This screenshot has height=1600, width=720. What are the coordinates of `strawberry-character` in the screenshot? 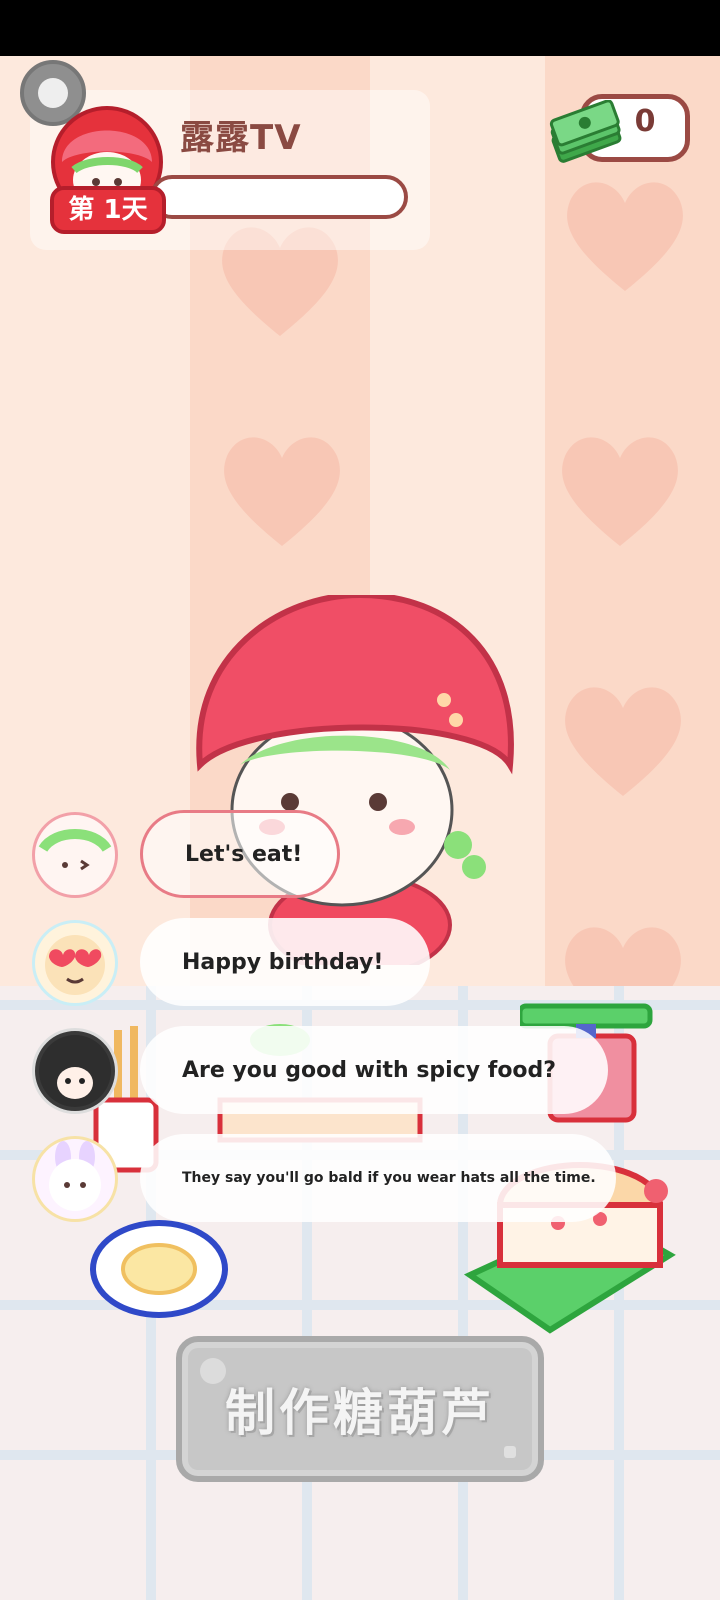 It's located at (355, 780).